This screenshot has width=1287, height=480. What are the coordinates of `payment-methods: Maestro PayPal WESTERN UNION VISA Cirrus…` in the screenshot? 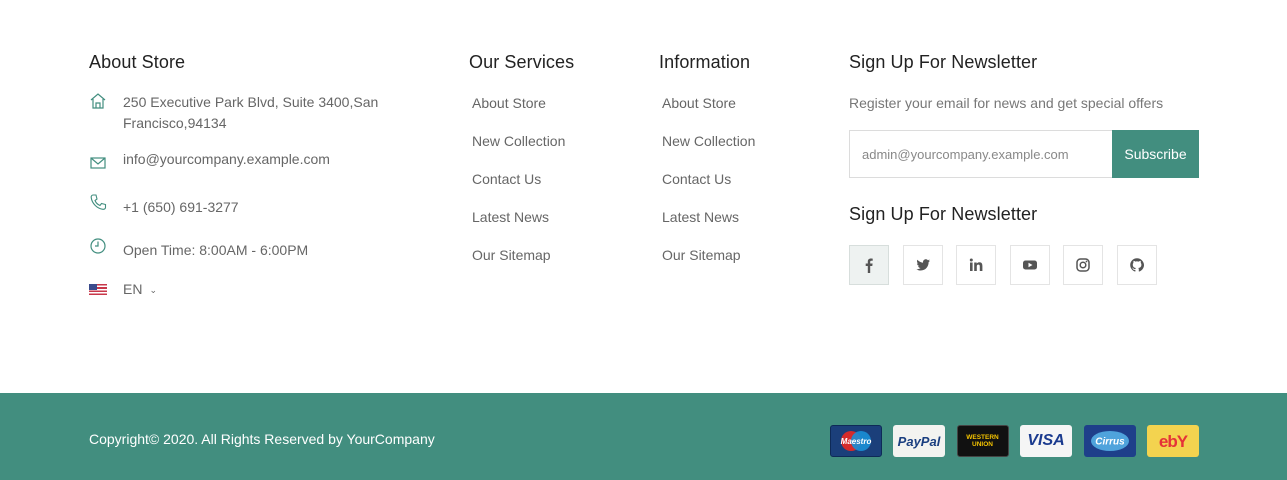 It's located at (1008, 441).